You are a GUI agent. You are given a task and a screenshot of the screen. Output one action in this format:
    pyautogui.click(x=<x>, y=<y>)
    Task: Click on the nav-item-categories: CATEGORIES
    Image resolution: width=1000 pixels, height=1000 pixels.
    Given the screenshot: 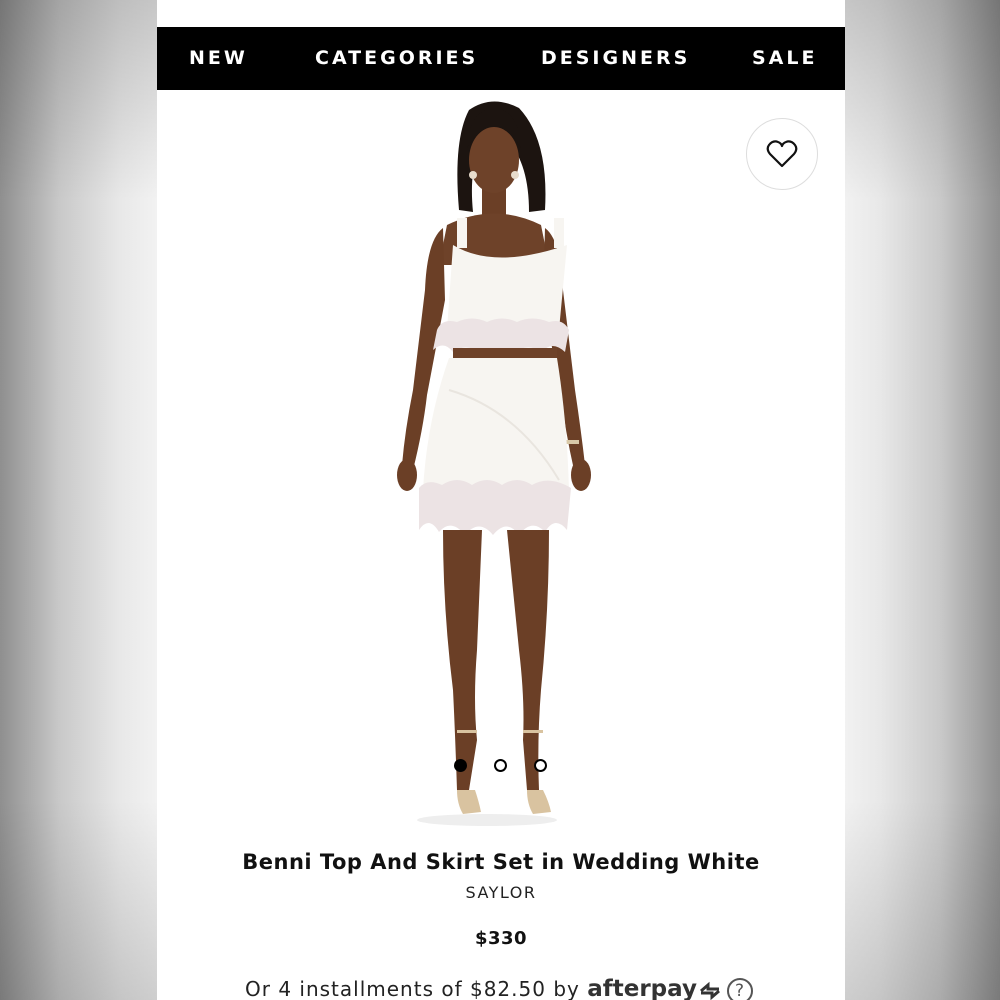 What is the action you would take?
    pyautogui.click(x=396, y=58)
    